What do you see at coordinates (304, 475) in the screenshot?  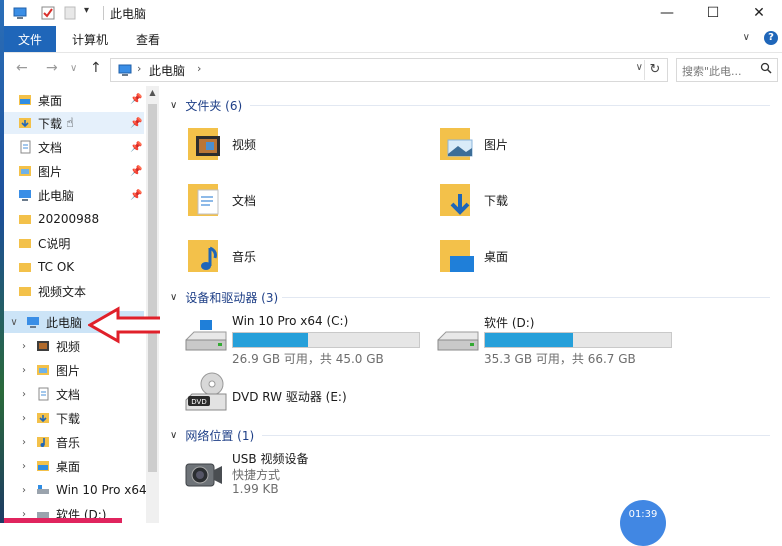 I see `network-usb-video-device: USB 视频设备 快捷方式 1.99 KB` at bounding box center [304, 475].